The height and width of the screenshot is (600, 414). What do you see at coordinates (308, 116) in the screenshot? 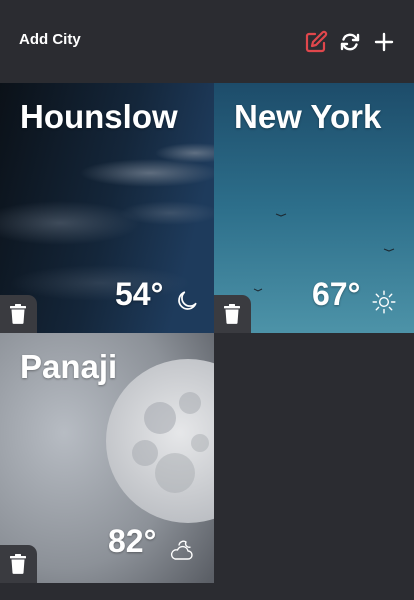
I see `city-name: New York` at bounding box center [308, 116].